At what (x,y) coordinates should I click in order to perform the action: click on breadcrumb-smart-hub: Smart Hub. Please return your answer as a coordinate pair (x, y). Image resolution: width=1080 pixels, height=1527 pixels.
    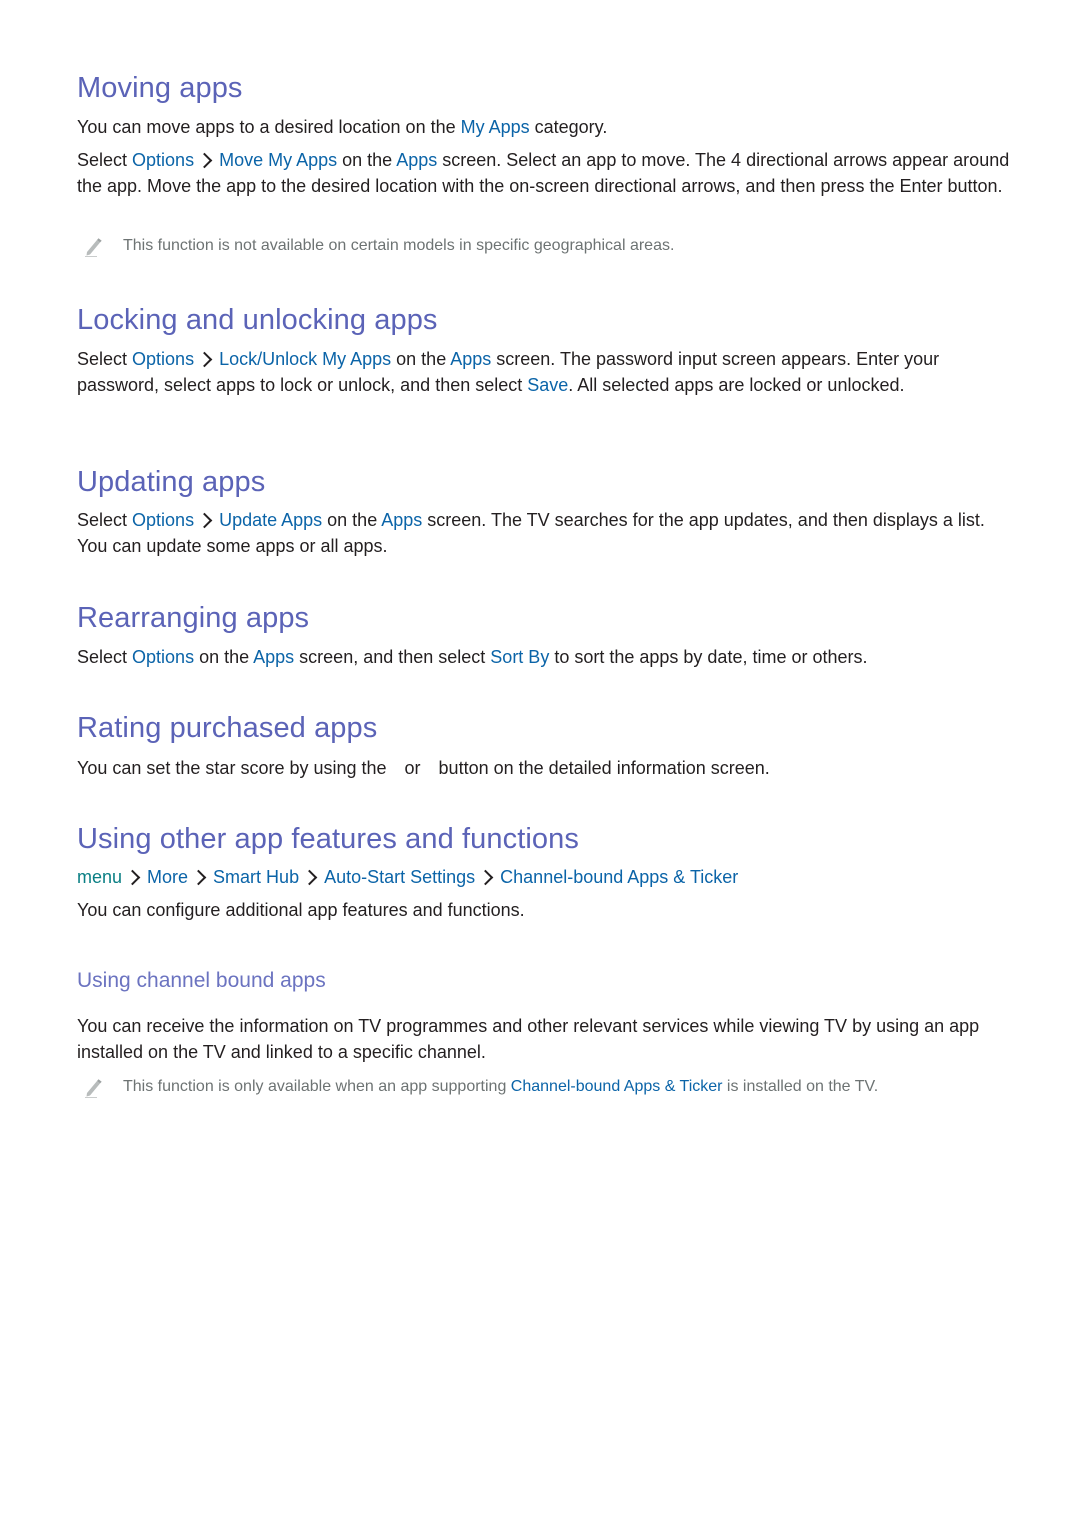
    Looking at the image, I should click on (256, 877).